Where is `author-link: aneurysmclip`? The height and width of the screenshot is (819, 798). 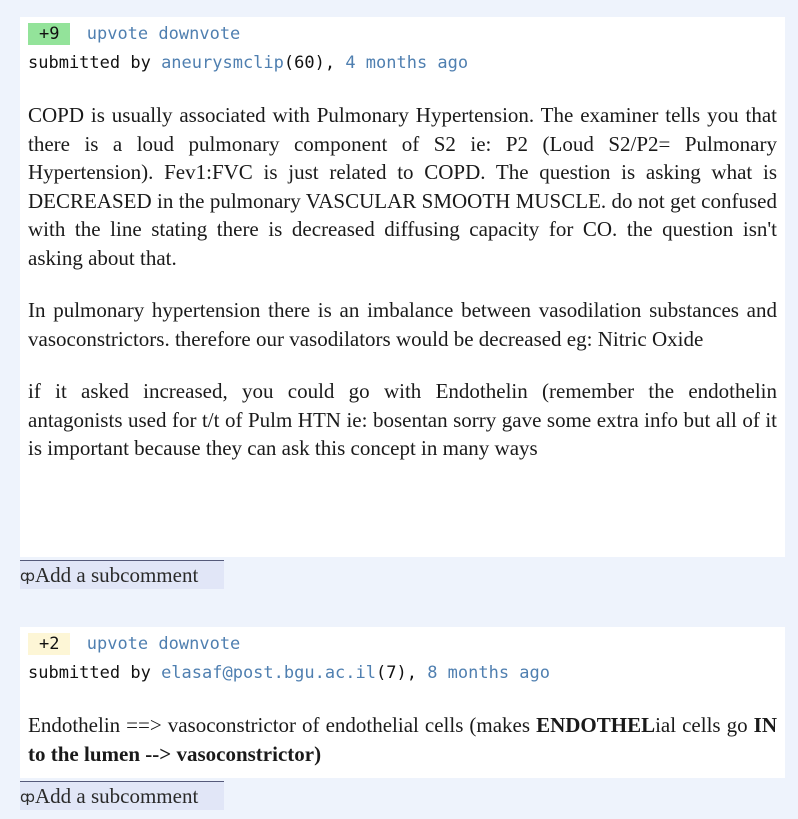
author-link: aneurysmclip is located at coordinates (222, 63).